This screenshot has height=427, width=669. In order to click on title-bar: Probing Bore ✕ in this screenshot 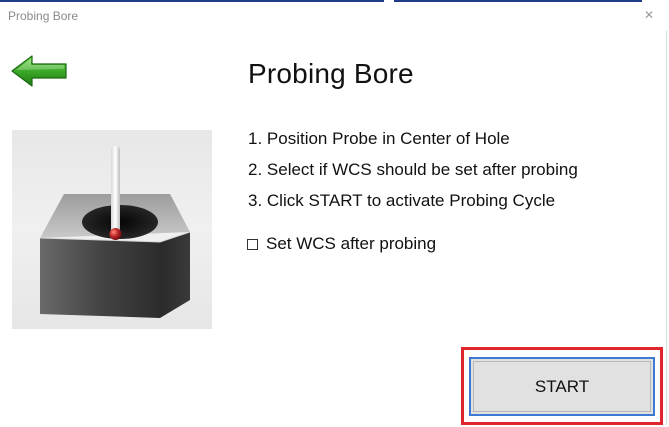, I will do `click(334, 16)`.